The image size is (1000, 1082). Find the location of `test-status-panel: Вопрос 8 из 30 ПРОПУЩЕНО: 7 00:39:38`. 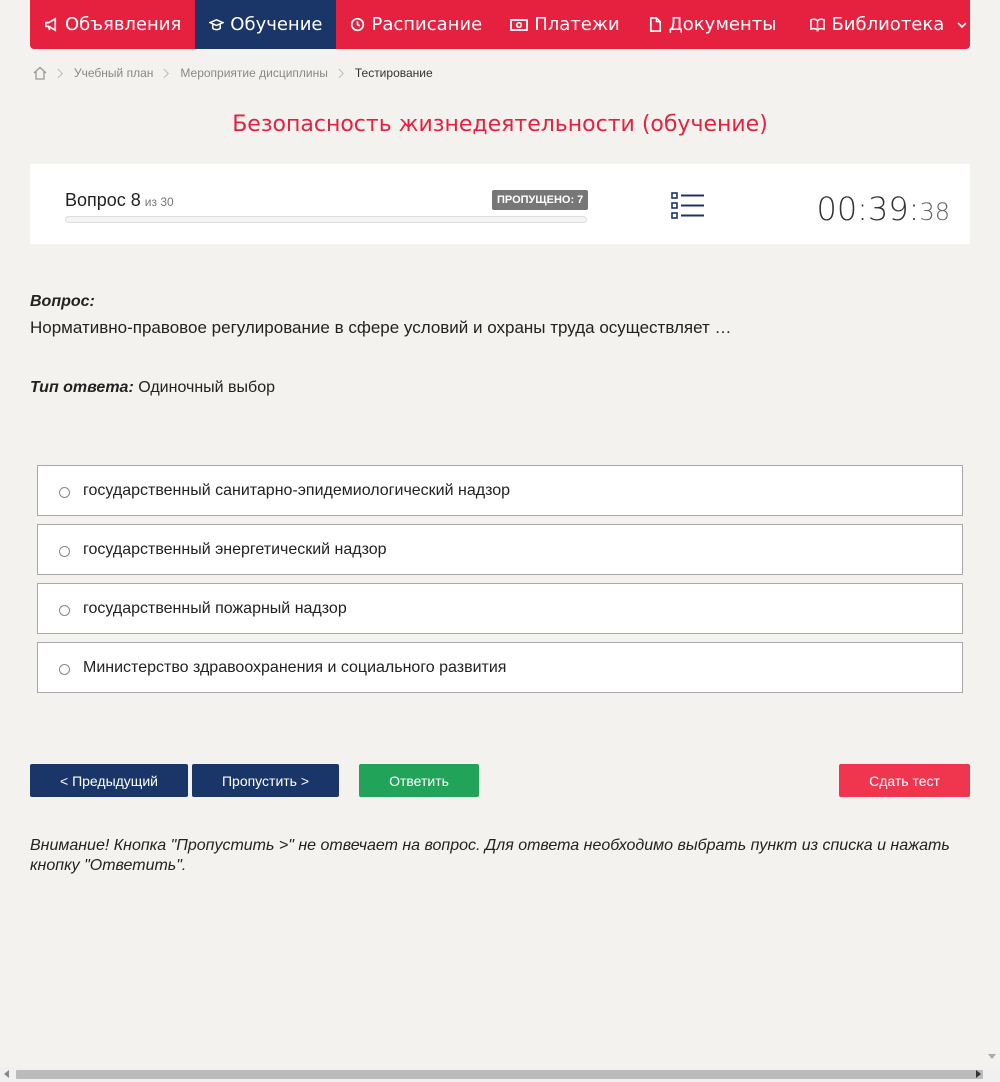

test-status-panel: Вопрос 8 из 30 ПРОПУЩЕНО: 7 00:39:38 is located at coordinates (500, 204).